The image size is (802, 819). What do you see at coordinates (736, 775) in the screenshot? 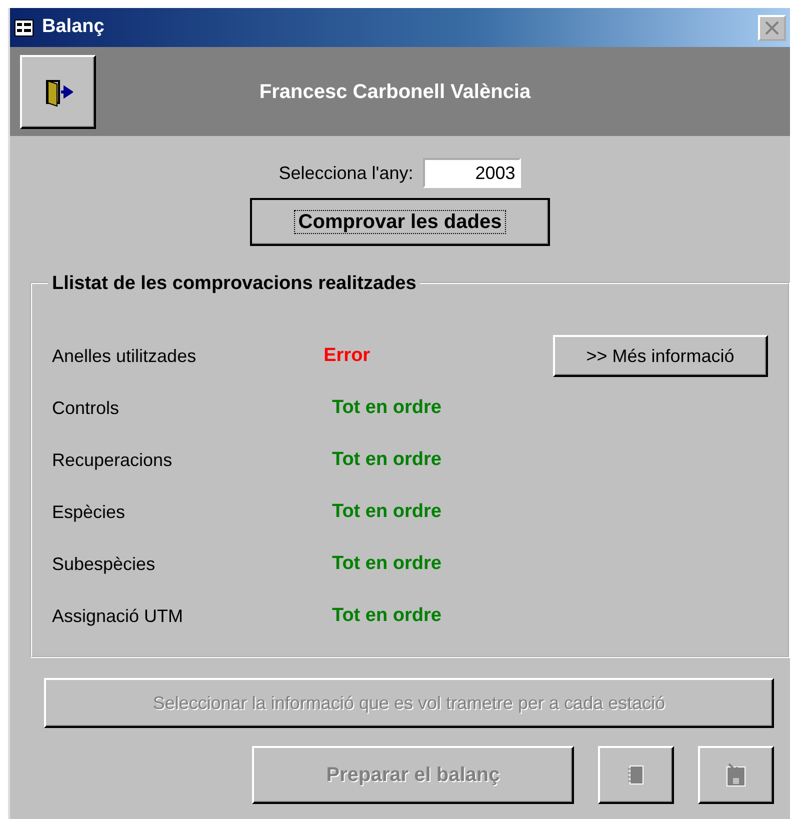
I see `save-icon` at bounding box center [736, 775].